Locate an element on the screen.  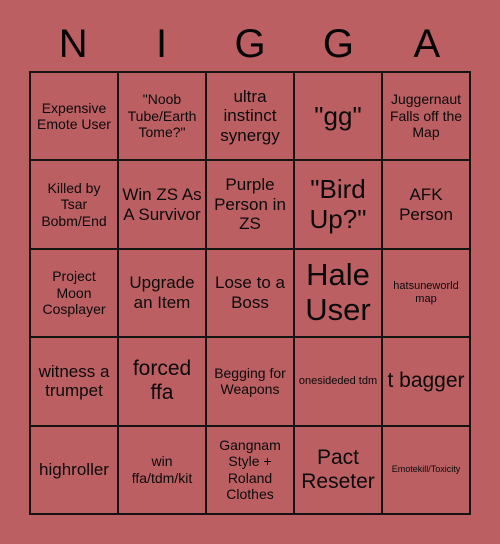
bingo-cell-r5-c3: Gangnam Style + Roland Clothes is located at coordinates (251, 470).